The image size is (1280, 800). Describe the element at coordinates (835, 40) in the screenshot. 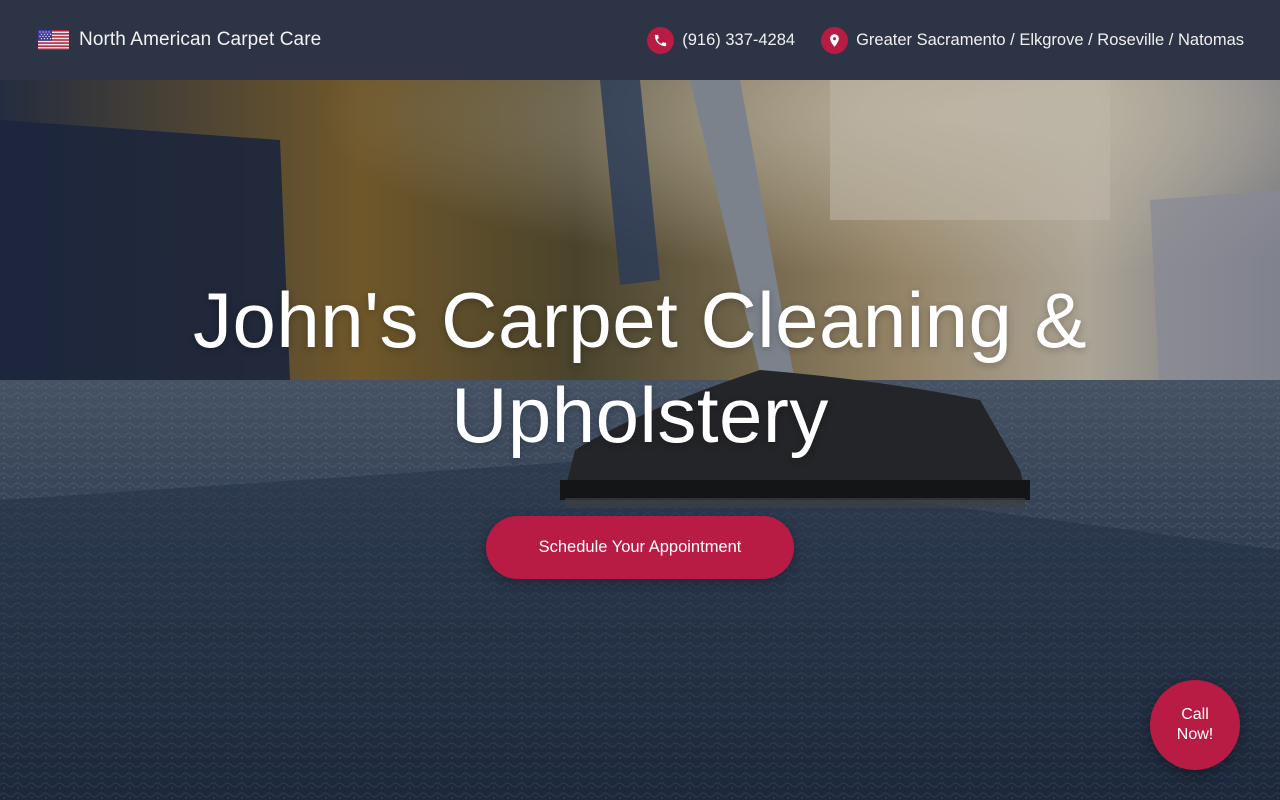

I see `map-pin-icon` at that location.